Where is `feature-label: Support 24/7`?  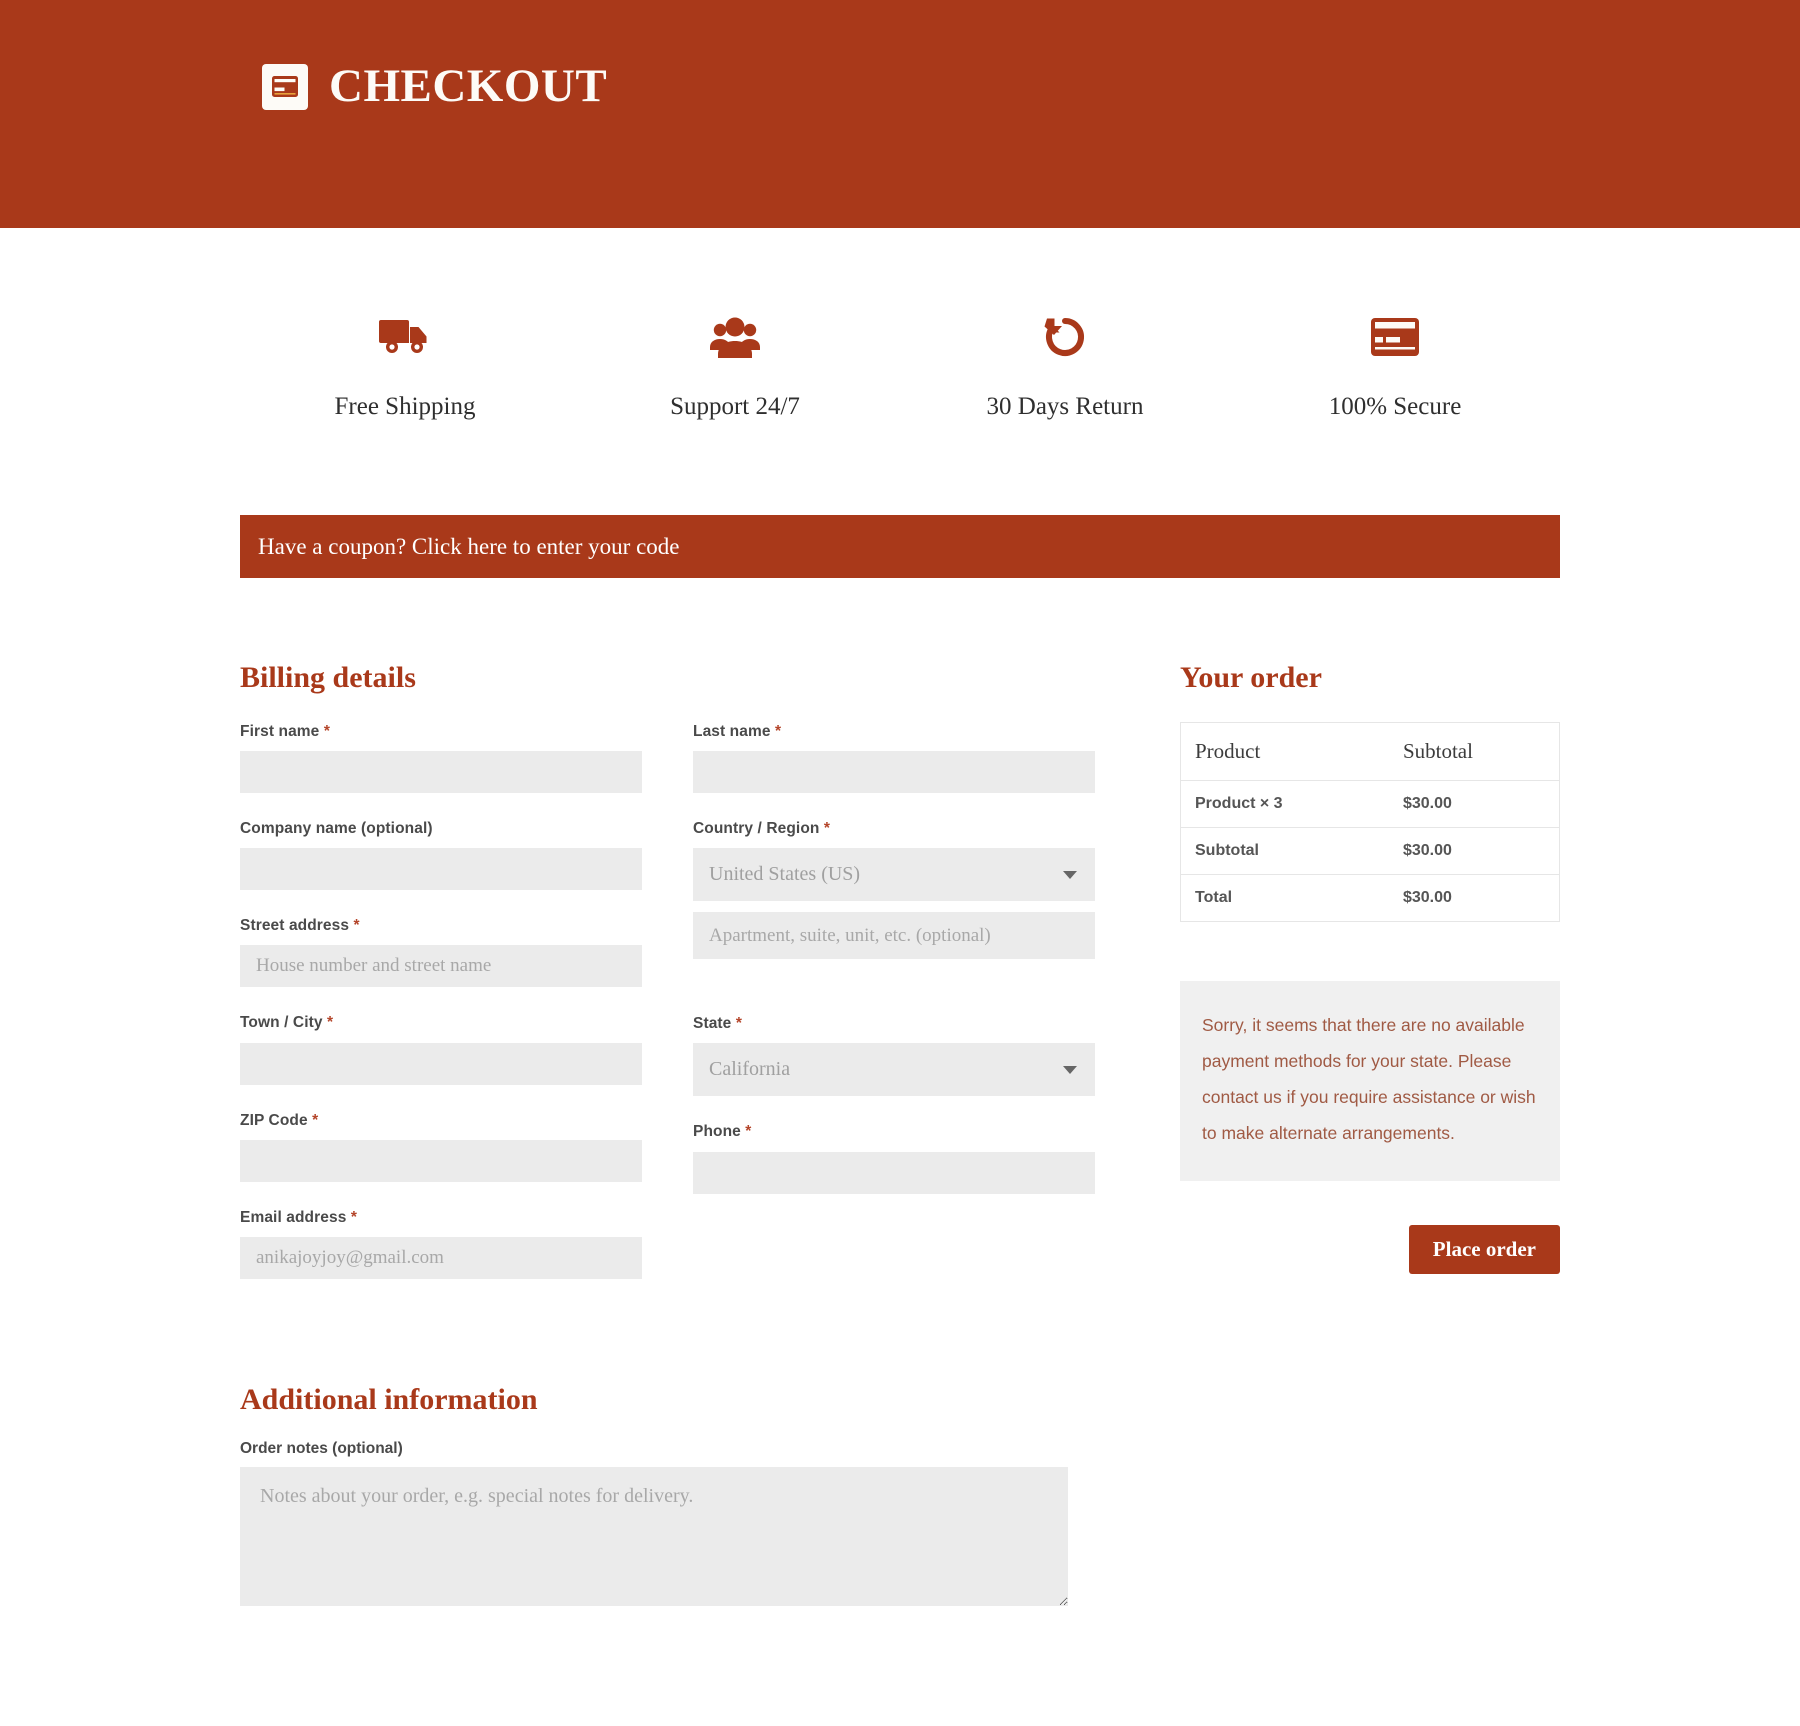
feature-label: Support 24/7 is located at coordinates (735, 406).